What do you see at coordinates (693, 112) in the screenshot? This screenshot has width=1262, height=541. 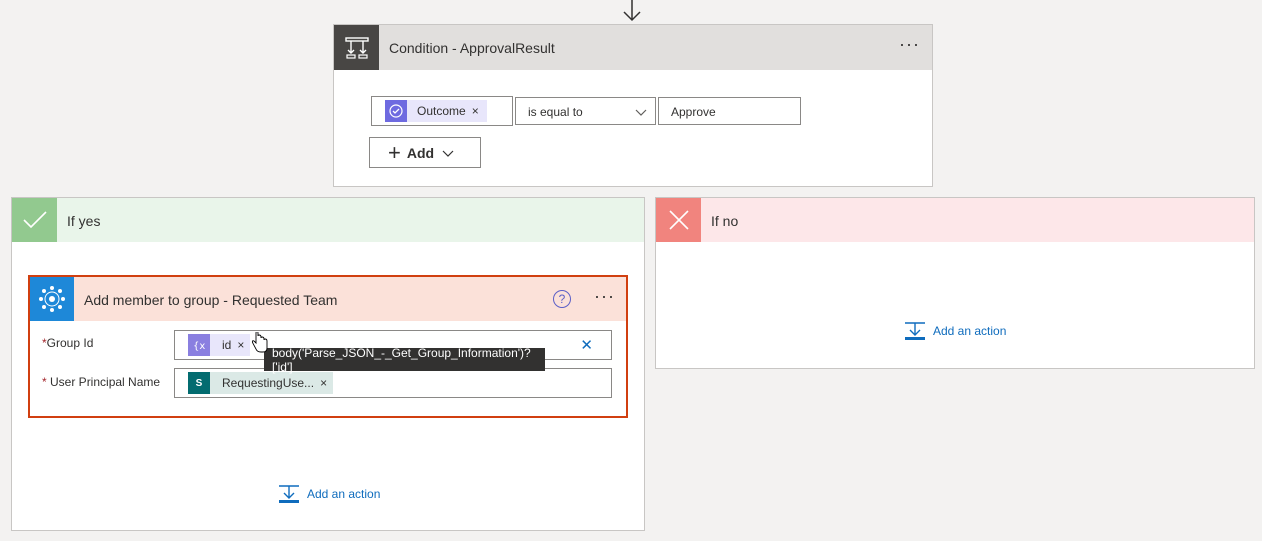 I see `right-operand-value: Approve` at bounding box center [693, 112].